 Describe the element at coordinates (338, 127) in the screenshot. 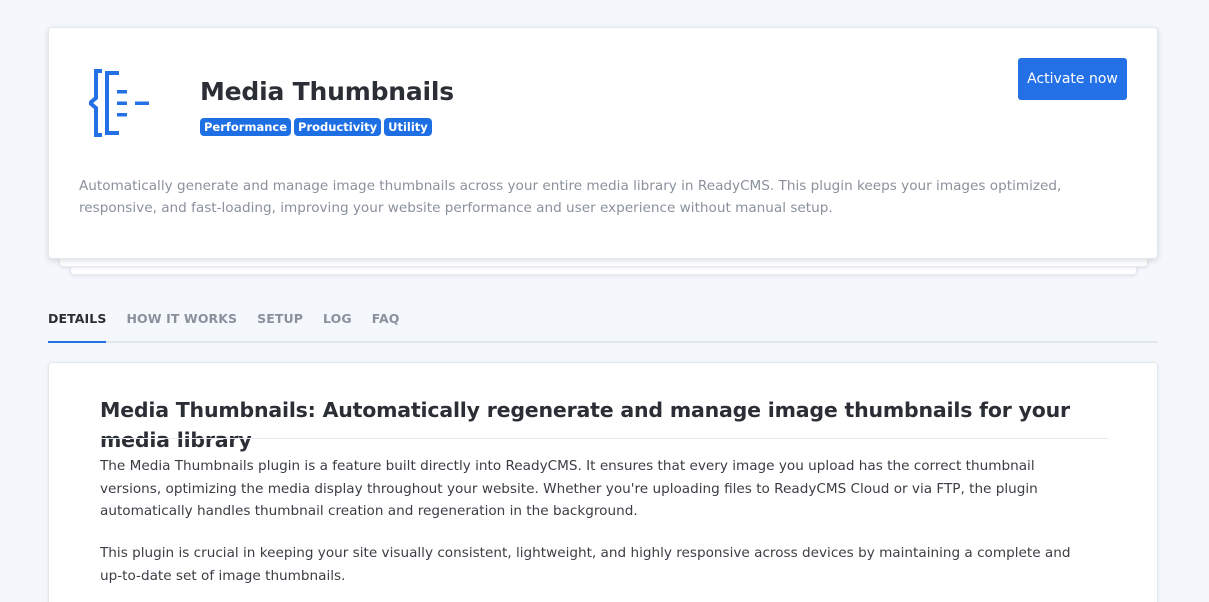

I see `tag-productivity: Productivity` at that location.